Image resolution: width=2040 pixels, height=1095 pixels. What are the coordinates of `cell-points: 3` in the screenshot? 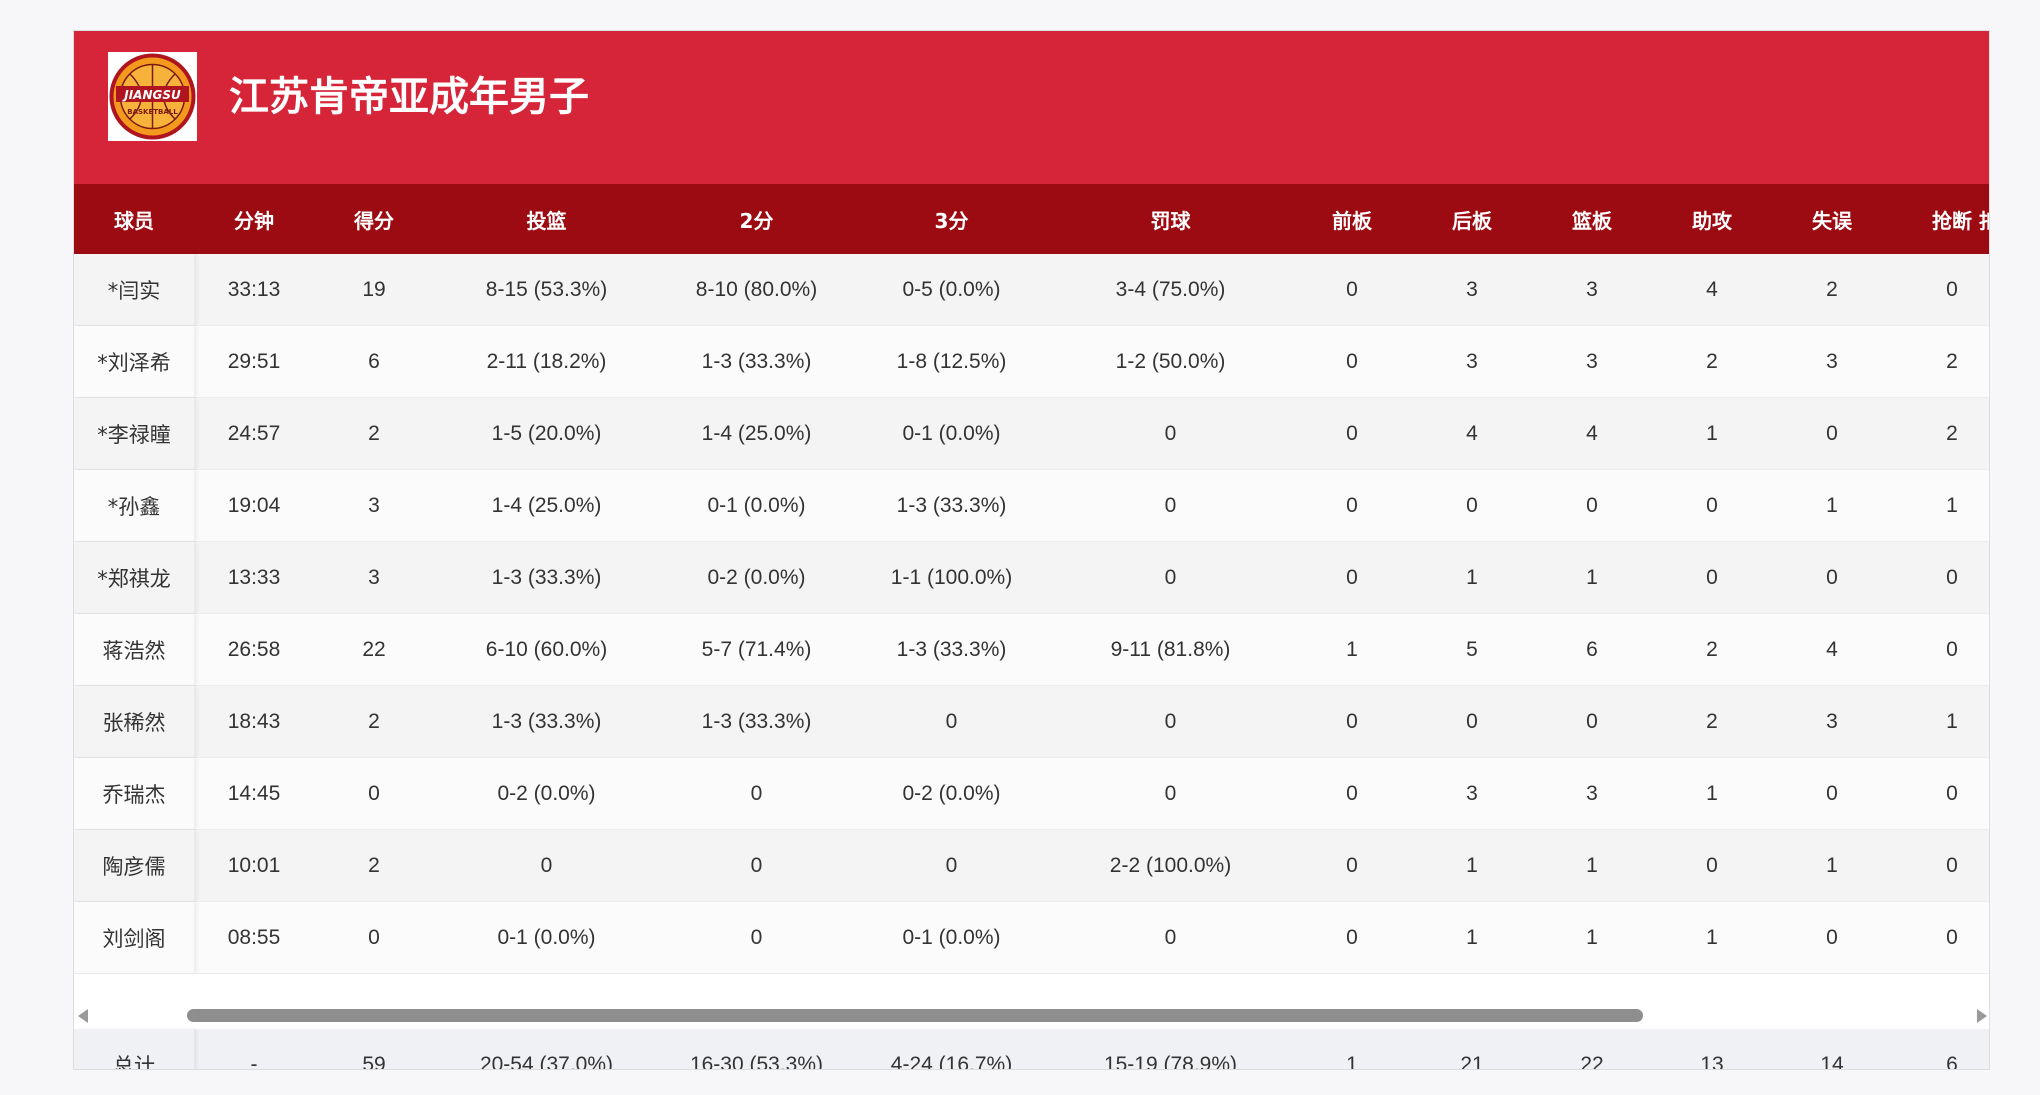 It's located at (374, 577).